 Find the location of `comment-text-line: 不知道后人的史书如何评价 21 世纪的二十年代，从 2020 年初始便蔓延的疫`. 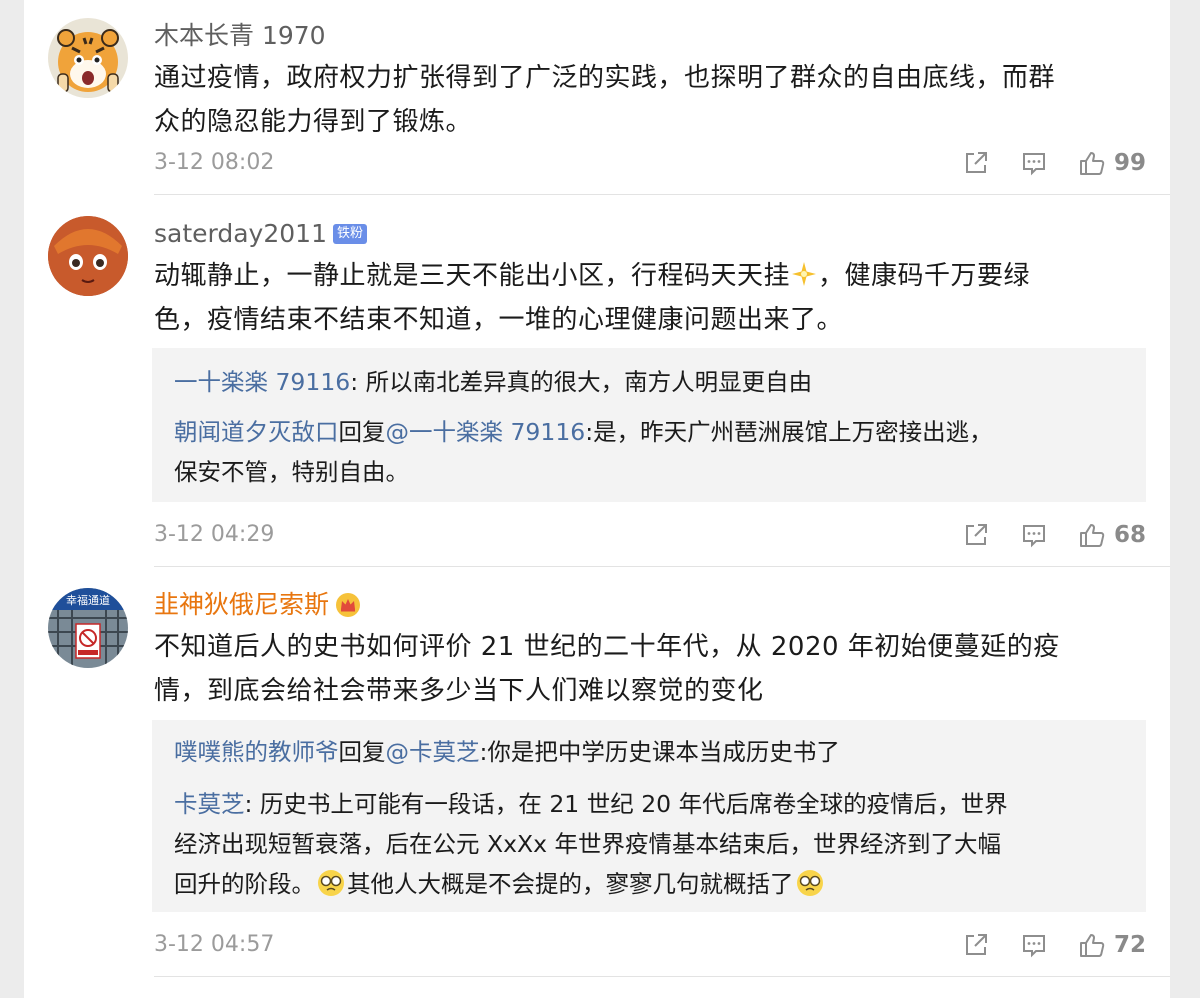

comment-text-line: 不知道后人的史书如何评价 21 世纪的二十年代，从 2020 年初始便蔓延的疫 is located at coordinates (607, 647).